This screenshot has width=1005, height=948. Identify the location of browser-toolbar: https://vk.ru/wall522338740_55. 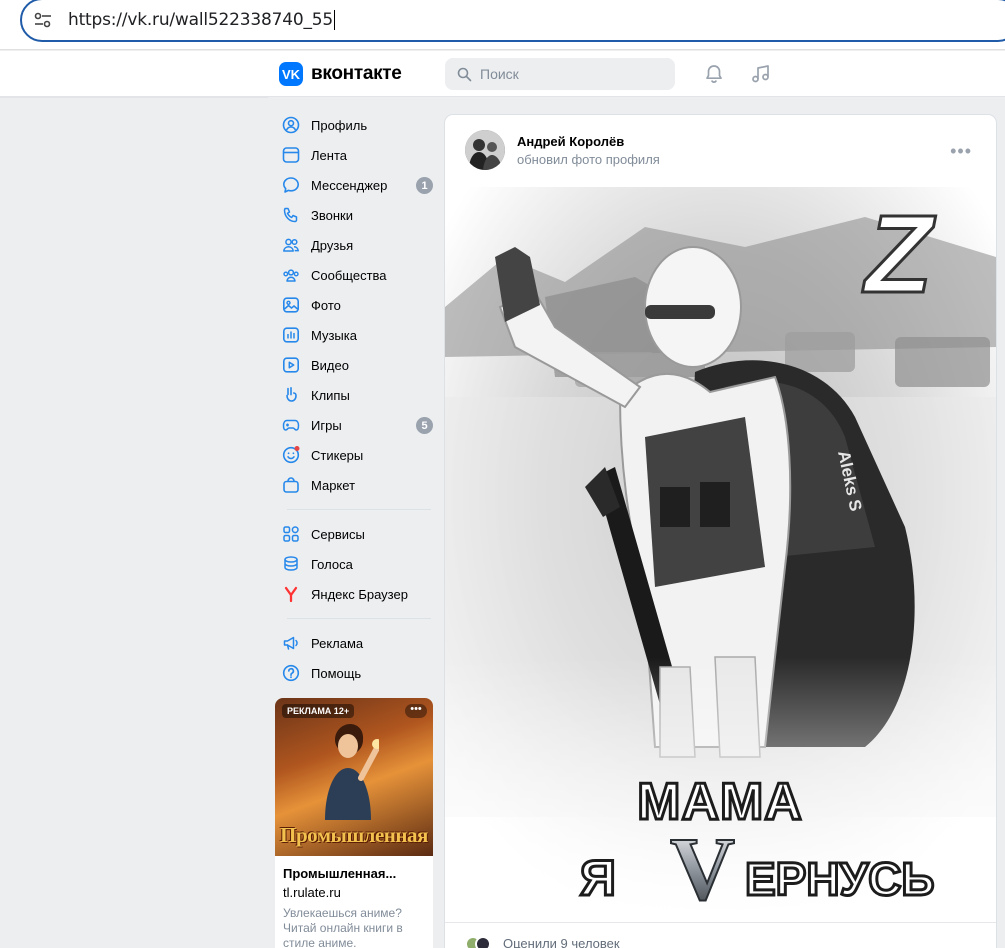
(502, 25).